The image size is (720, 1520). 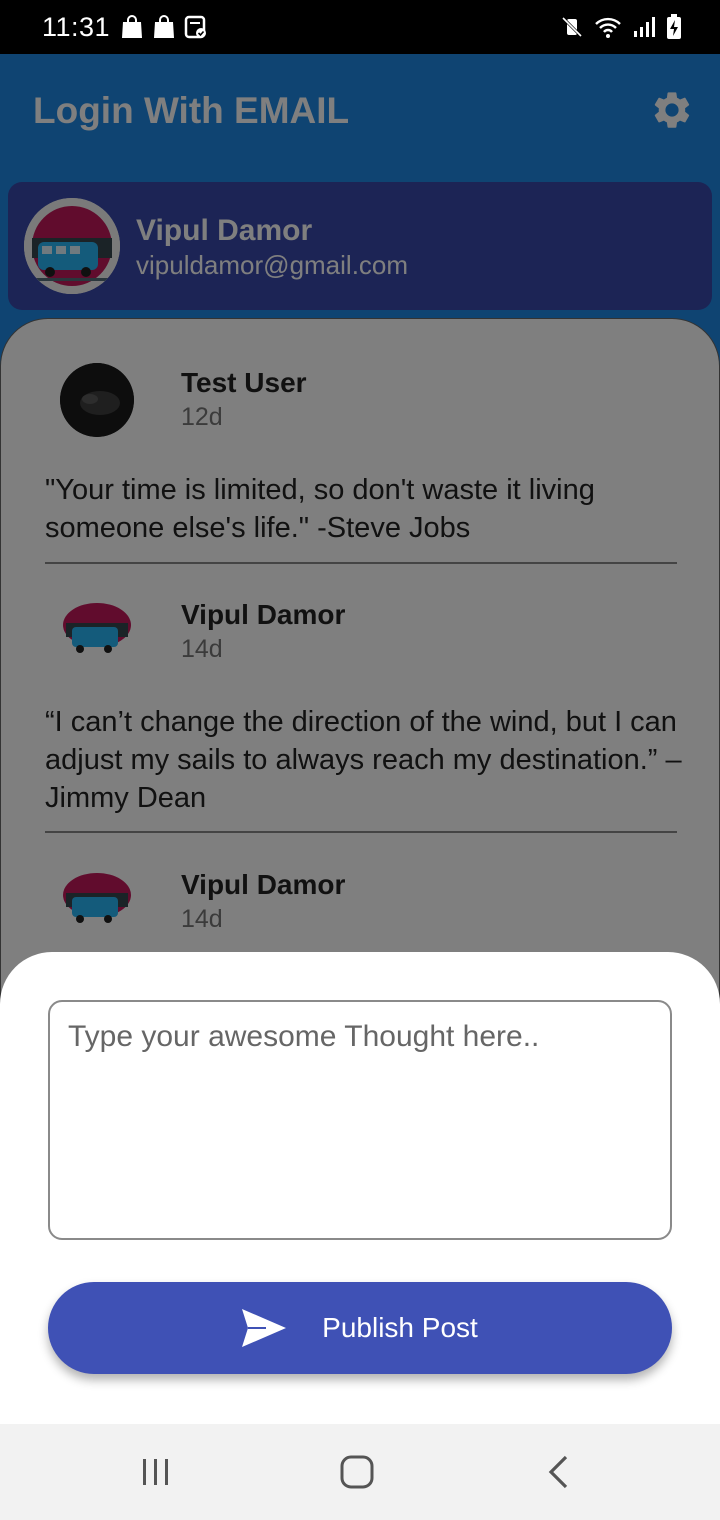 I want to click on system-nav-bar, so click(x=360, y=1472).